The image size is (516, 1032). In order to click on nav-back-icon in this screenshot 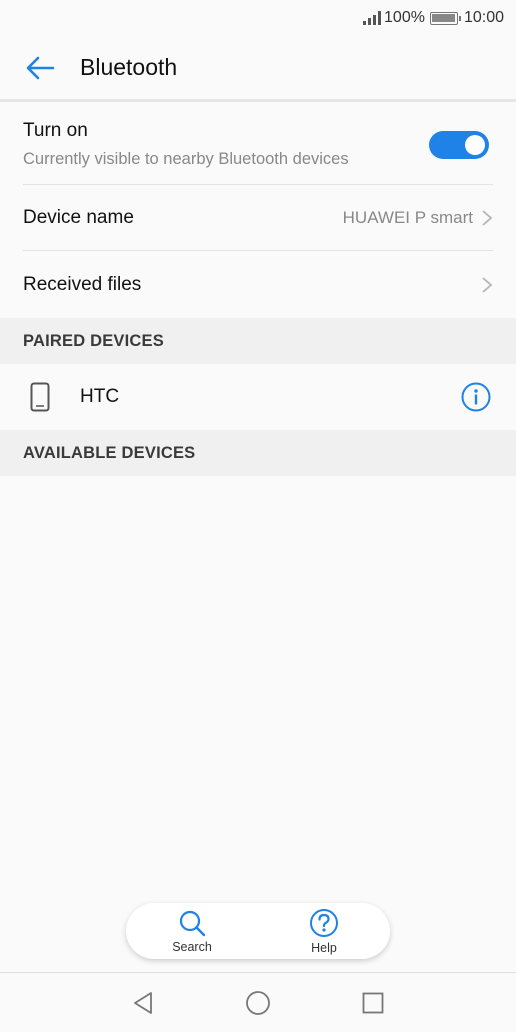, I will do `click(143, 1003)`.